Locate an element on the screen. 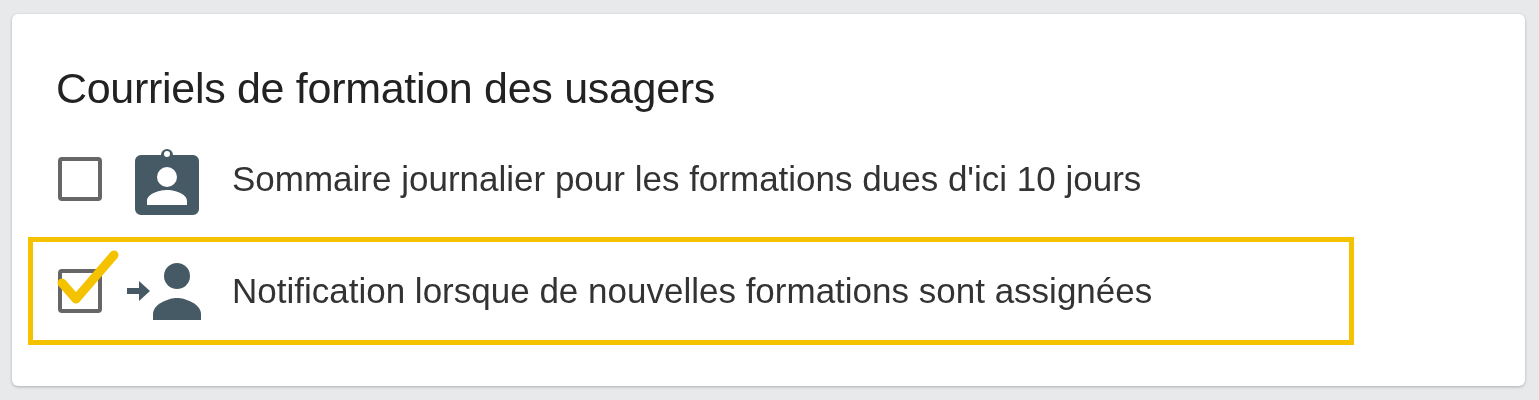  option-label: Sommaire journalier pour les formations dues d'ici 10 jours is located at coordinates (687, 179).